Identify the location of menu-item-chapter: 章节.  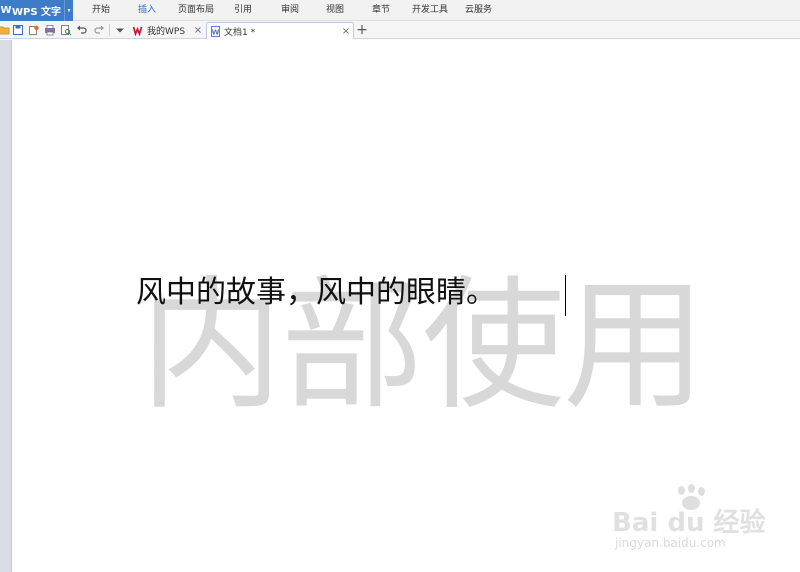
(381, 10).